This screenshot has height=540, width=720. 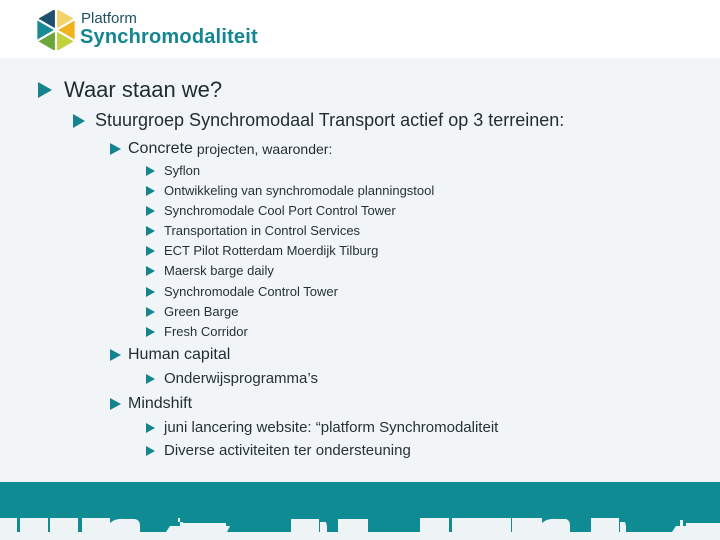 I want to click on list-item: Syflon, so click(x=173, y=170).